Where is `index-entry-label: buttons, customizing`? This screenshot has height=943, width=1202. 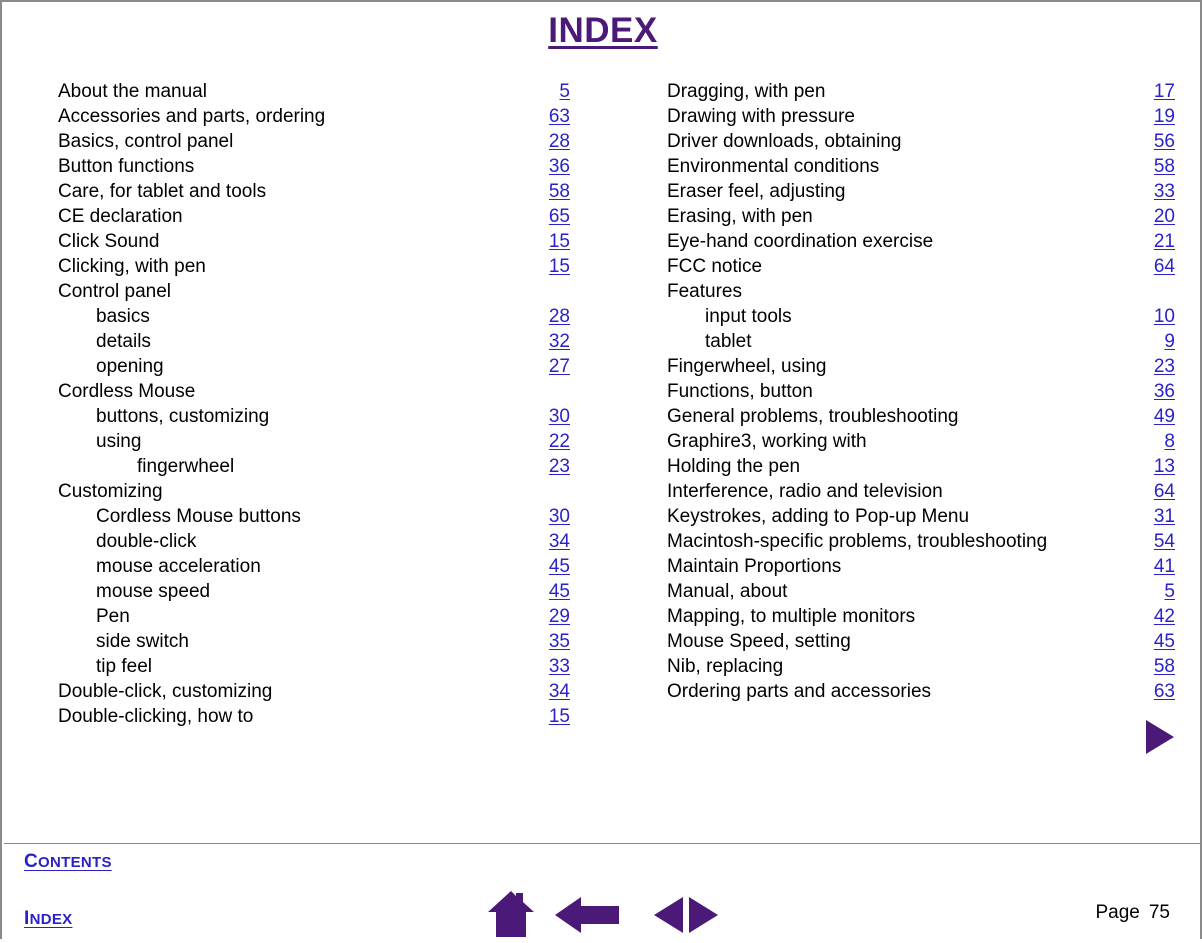
index-entry-label: buttons, customizing is located at coordinates (183, 416).